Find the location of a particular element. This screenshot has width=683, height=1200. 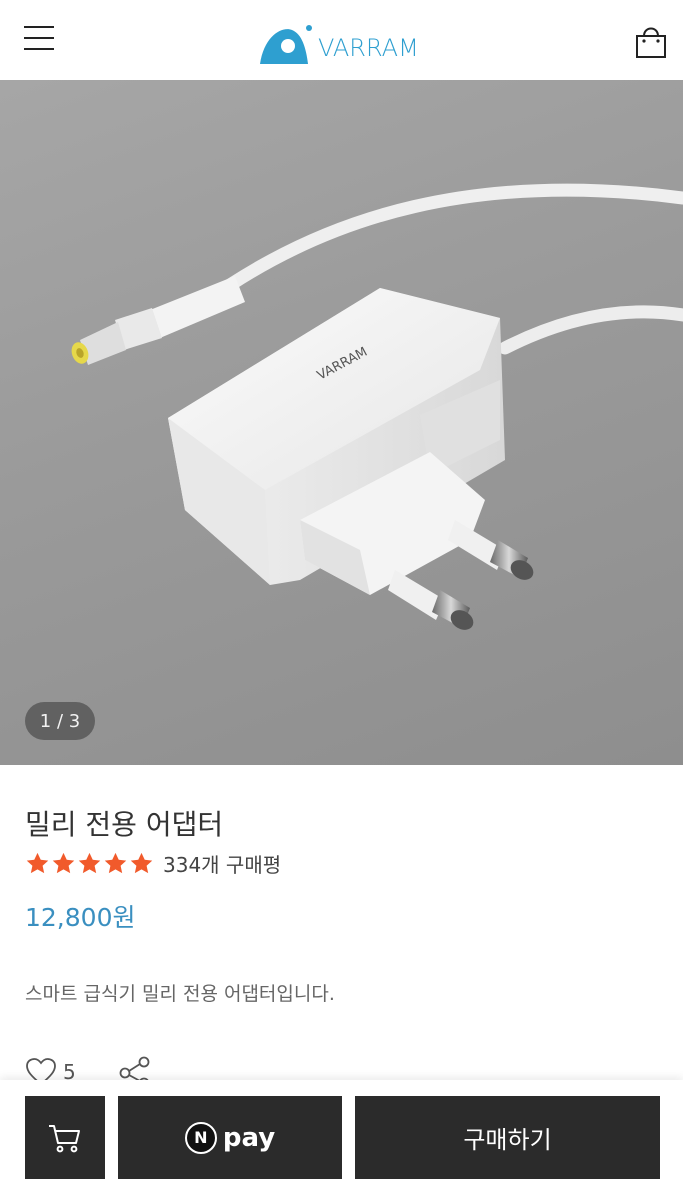

hamburger-menu-icon is located at coordinates (40, 39).